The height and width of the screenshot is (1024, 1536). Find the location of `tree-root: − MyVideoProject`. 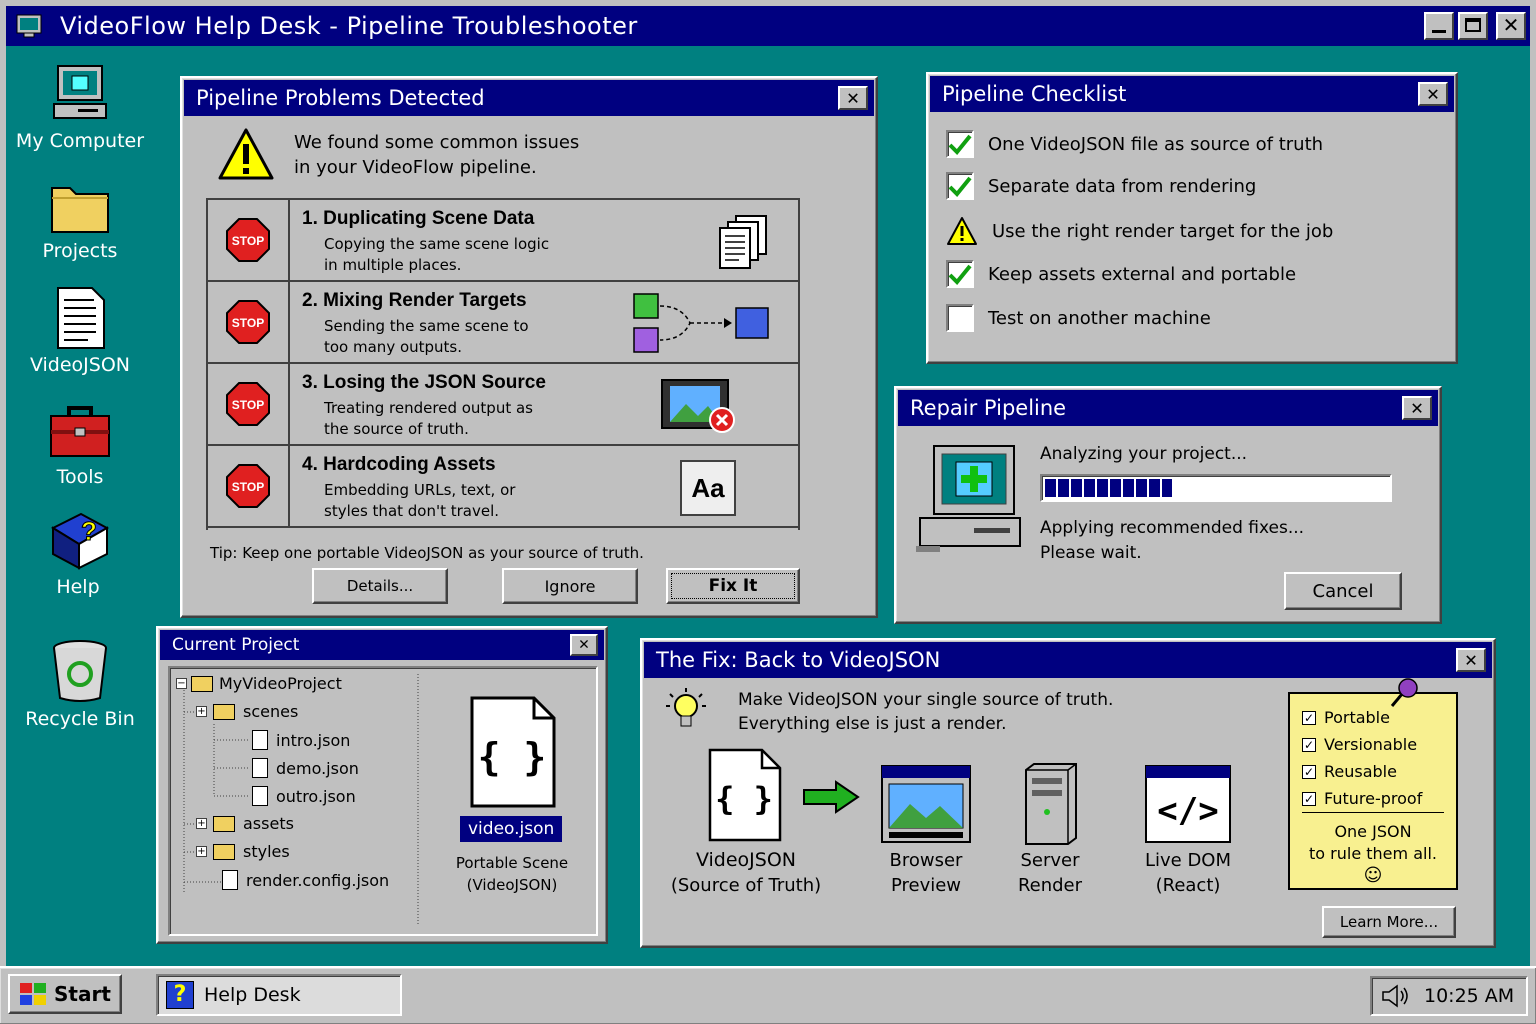

tree-root: − MyVideoProject is located at coordinates (259, 683).